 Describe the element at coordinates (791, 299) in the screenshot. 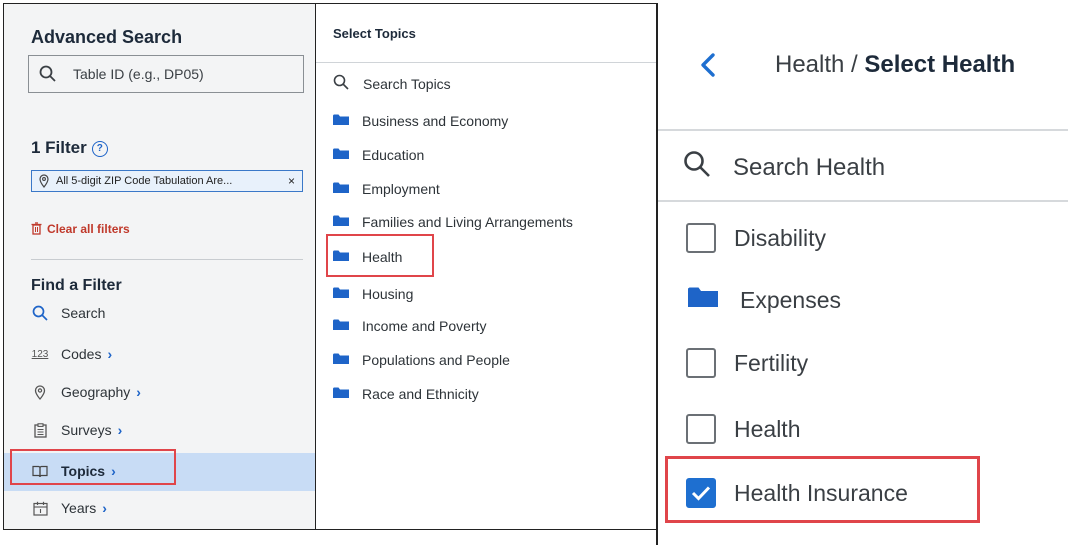

I see `health-item-label: Expenses` at that location.